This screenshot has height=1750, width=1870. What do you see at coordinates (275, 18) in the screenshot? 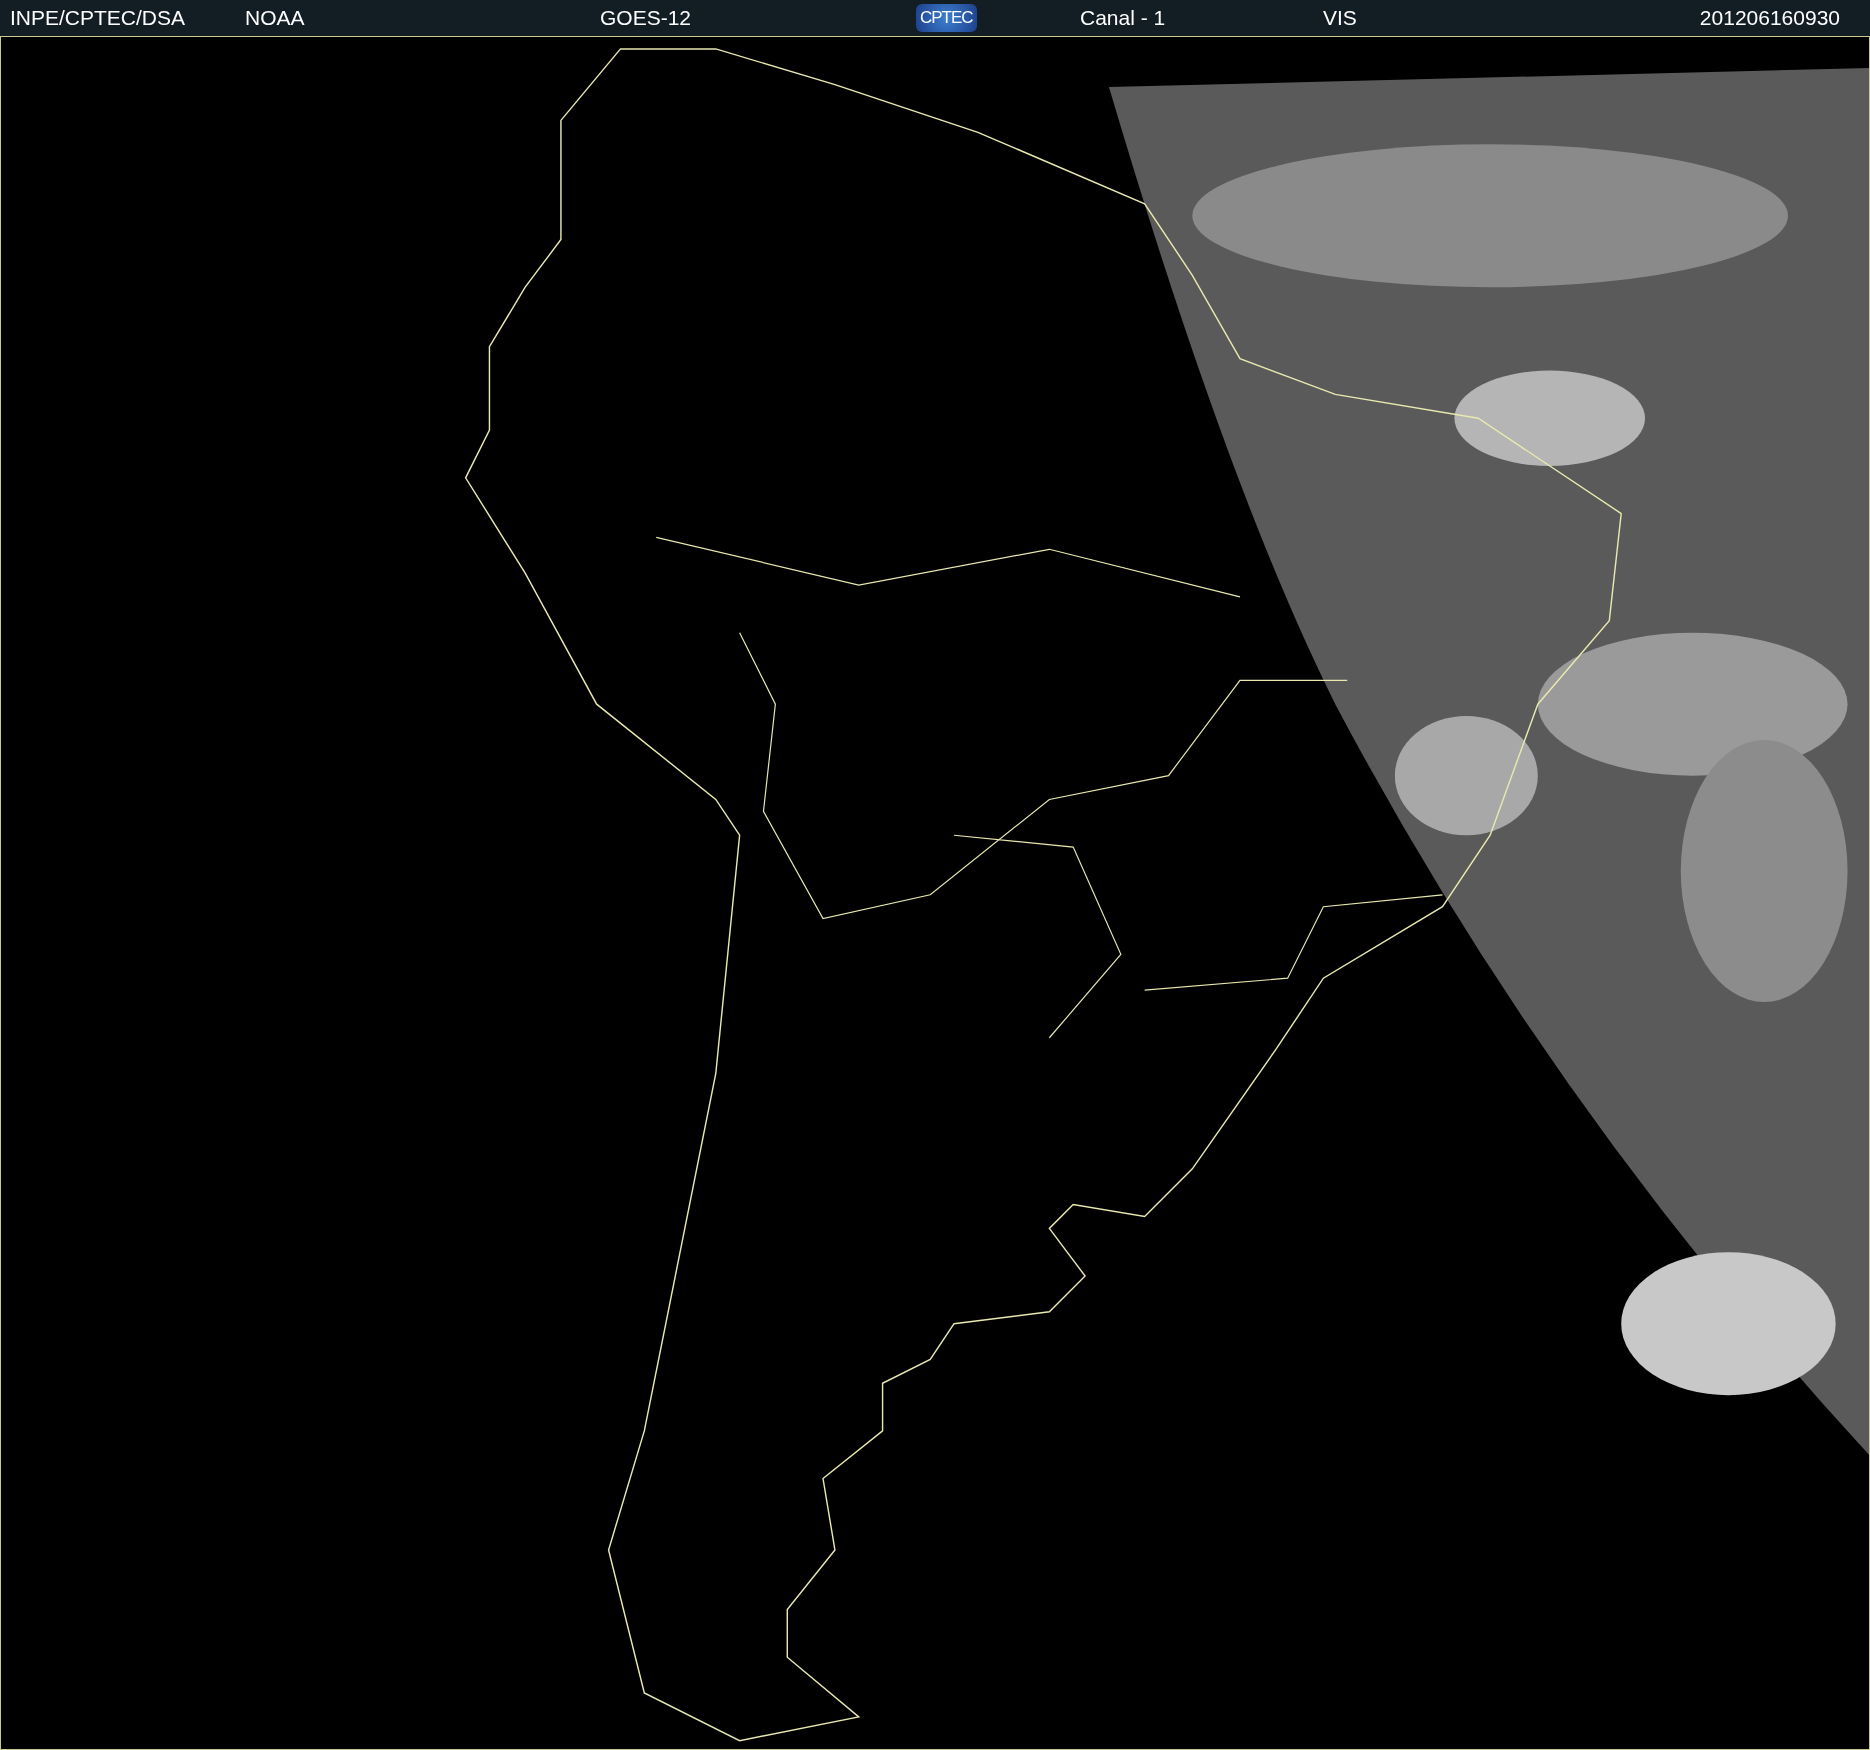
I see `header-label: NOAA` at bounding box center [275, 18].